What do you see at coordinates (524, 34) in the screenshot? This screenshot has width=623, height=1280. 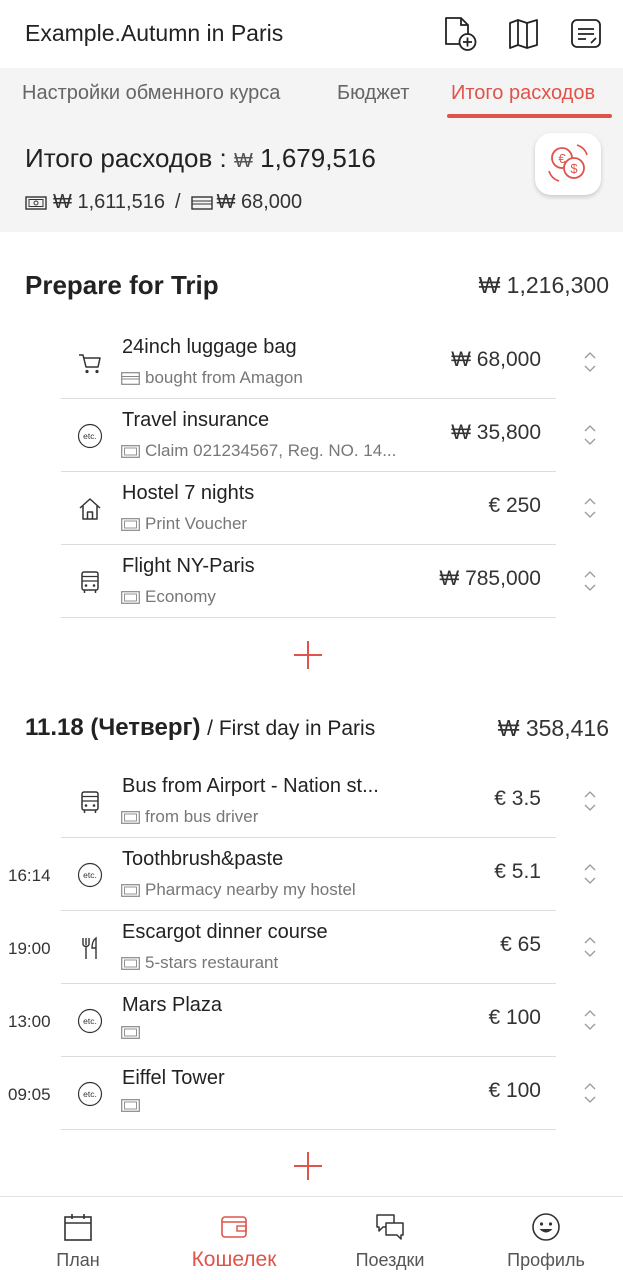 I see `map-icon` at bounding box center [524, 34].